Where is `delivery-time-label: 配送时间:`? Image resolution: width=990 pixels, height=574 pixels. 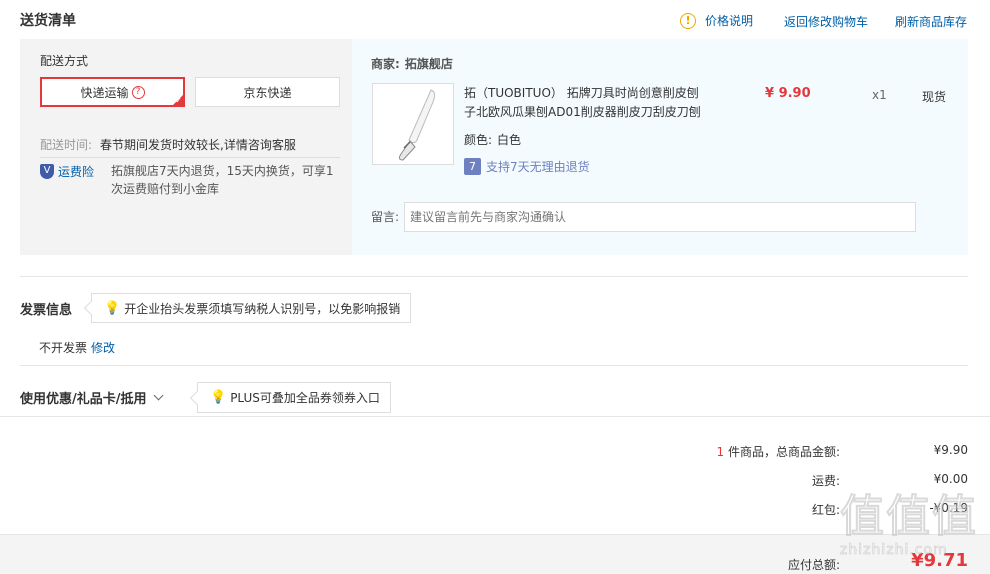
delivery-time-label: 配送时间: is located at coordinates (66, 145).